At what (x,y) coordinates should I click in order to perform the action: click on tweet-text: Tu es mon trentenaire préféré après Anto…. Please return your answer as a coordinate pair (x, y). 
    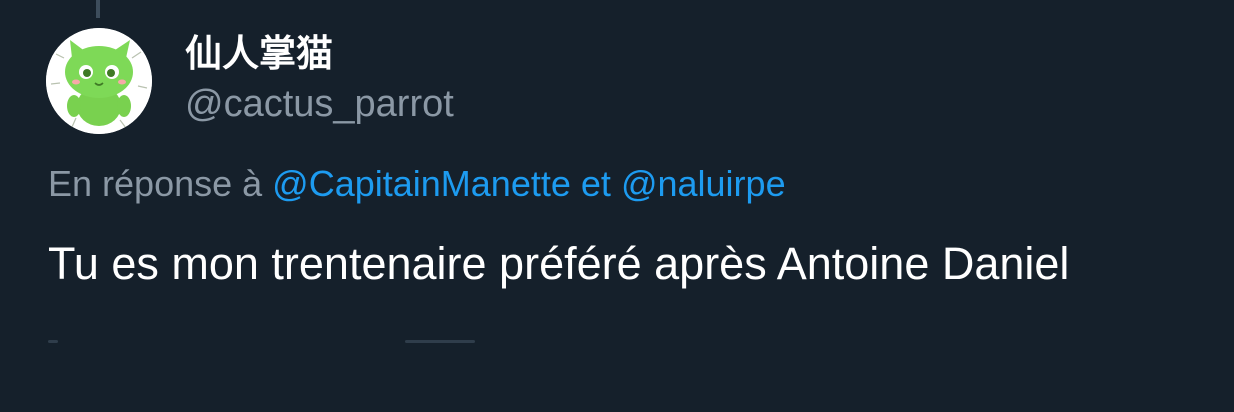
    Looking at the image, I should click on (559, 263).